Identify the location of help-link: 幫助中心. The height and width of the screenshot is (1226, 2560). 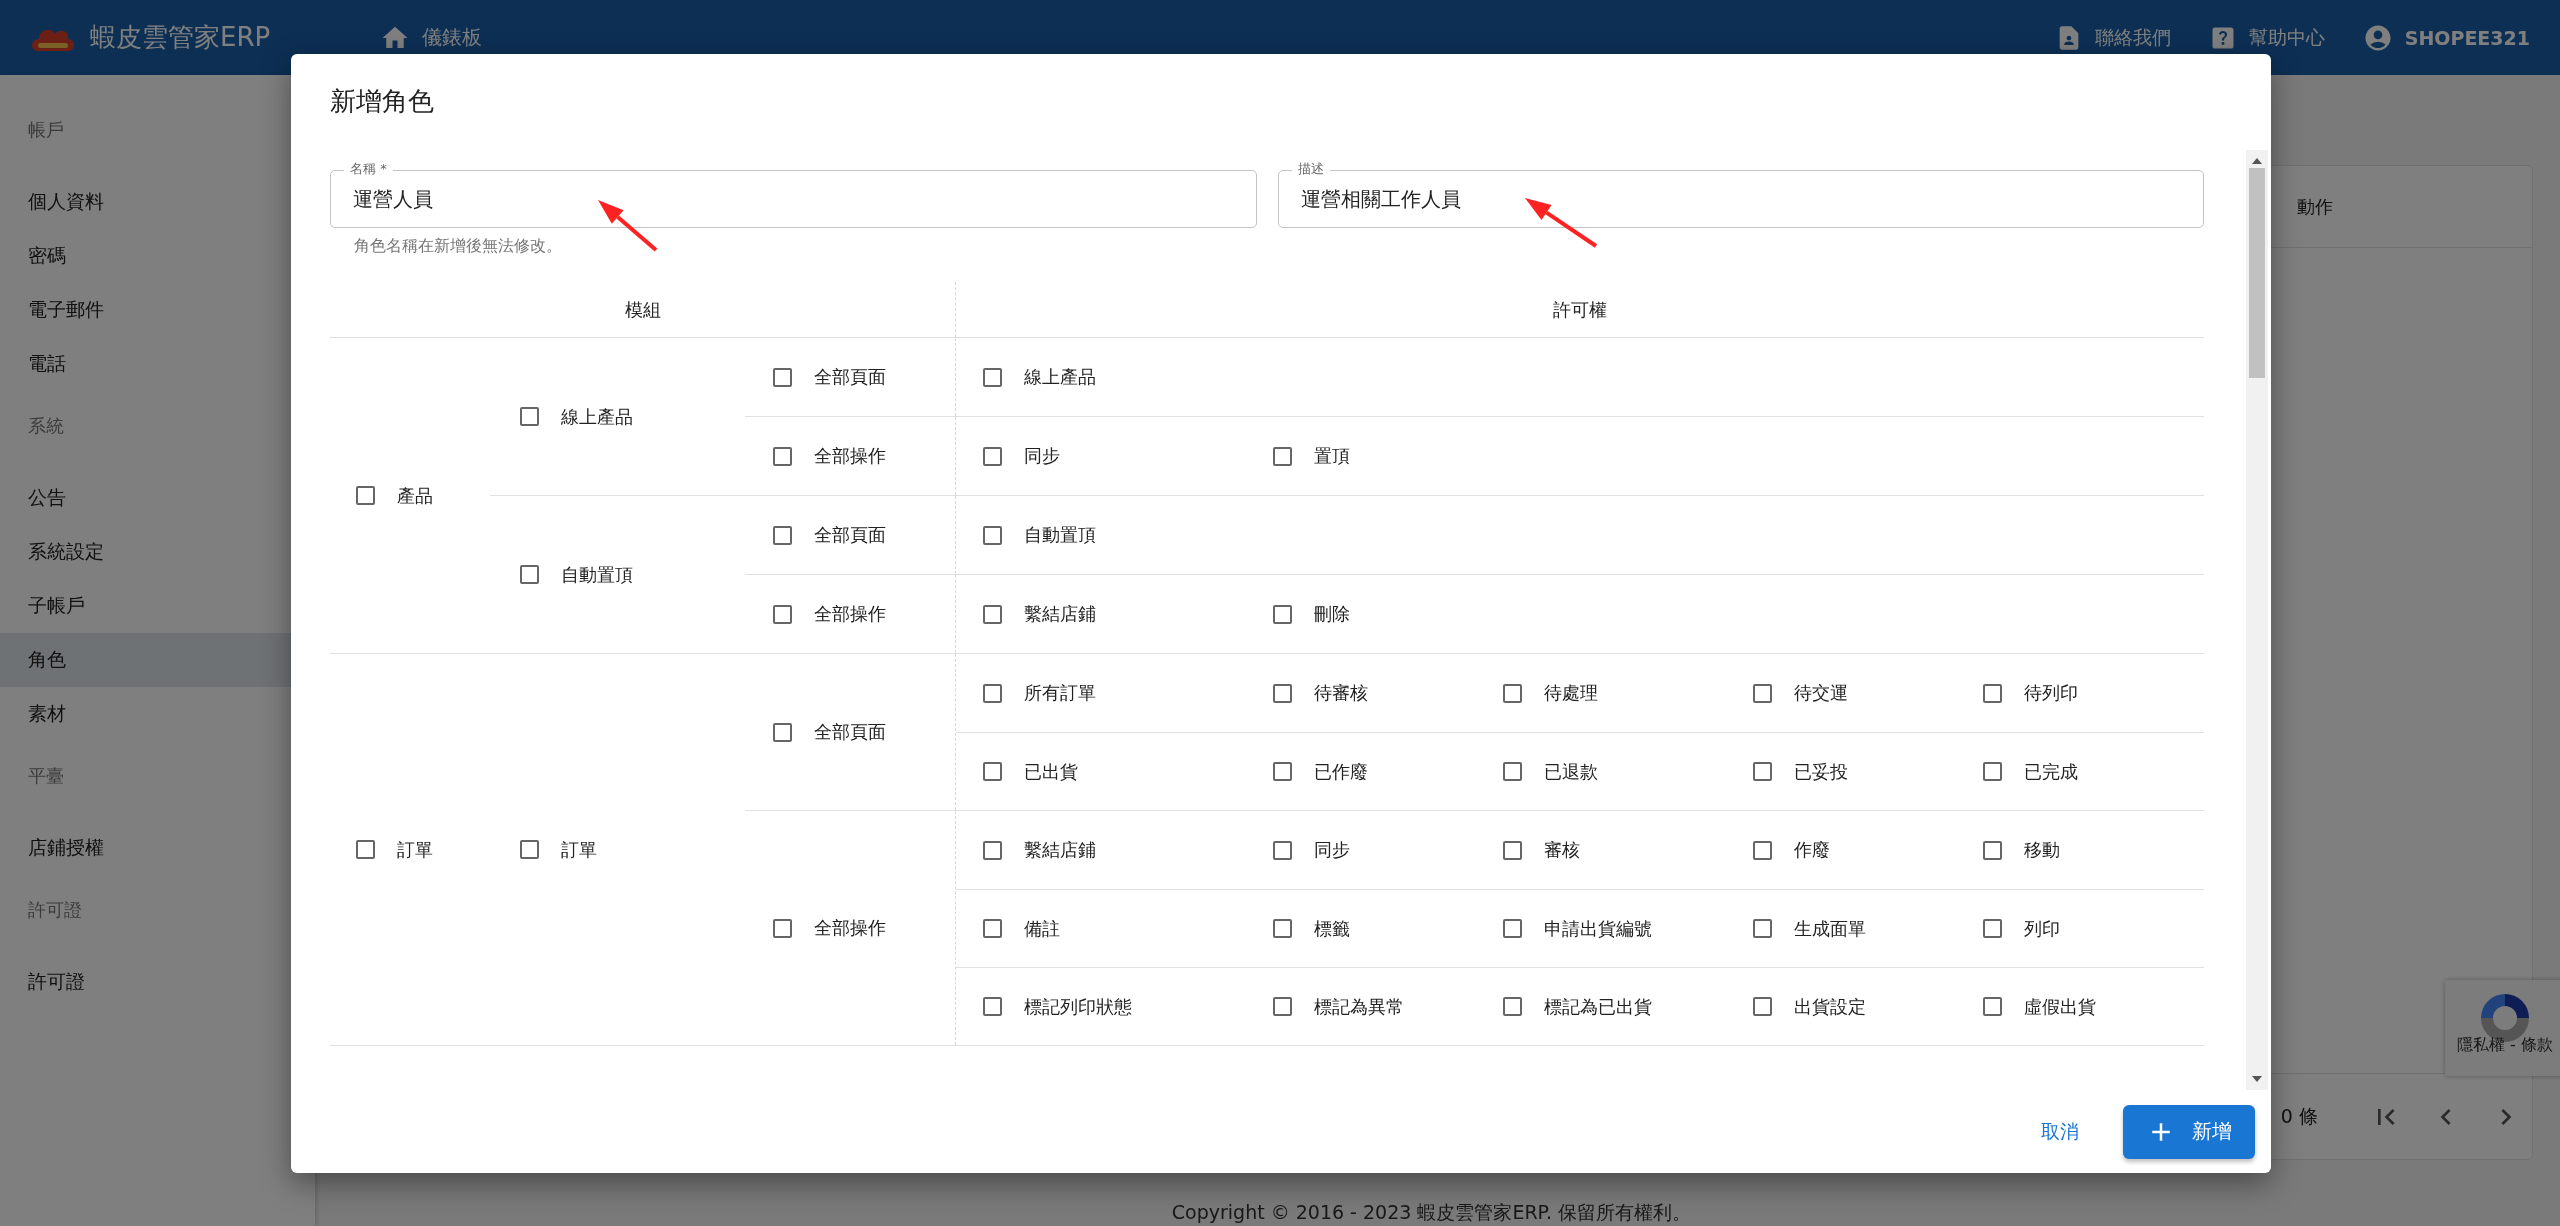
(2266, 37).